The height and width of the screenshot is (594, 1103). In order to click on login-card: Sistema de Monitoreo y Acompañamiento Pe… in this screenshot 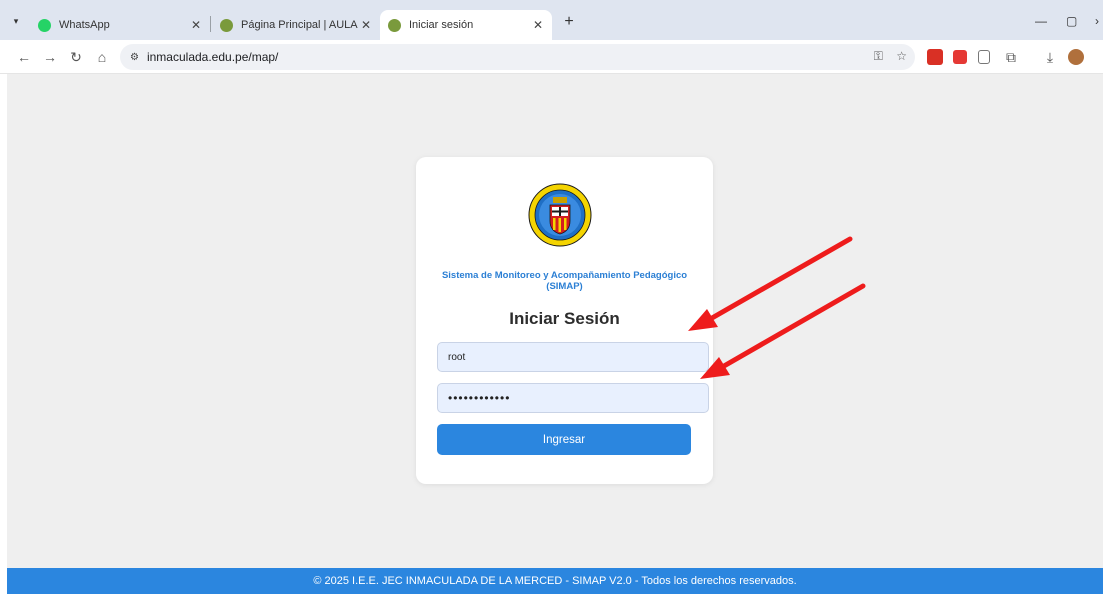, I will do `click(564, 320)`.